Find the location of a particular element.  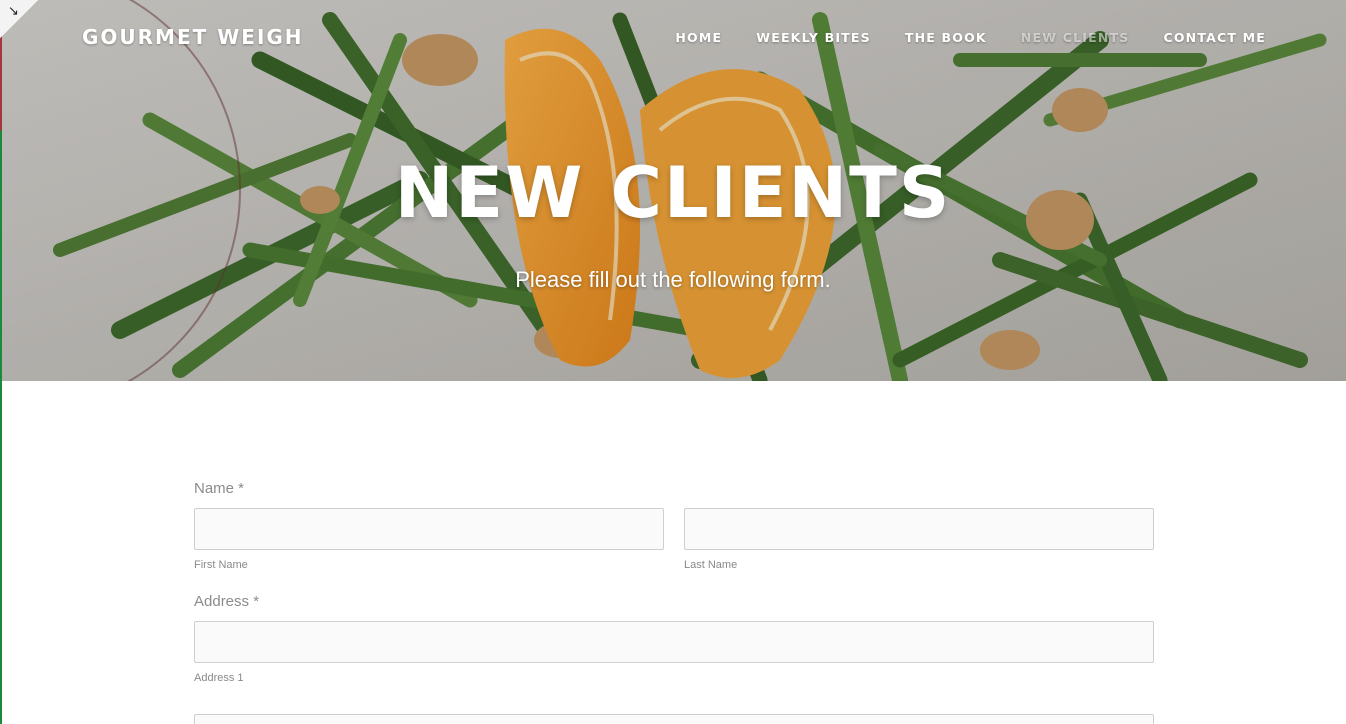

first-name-input is located at coordinates (429, 529).